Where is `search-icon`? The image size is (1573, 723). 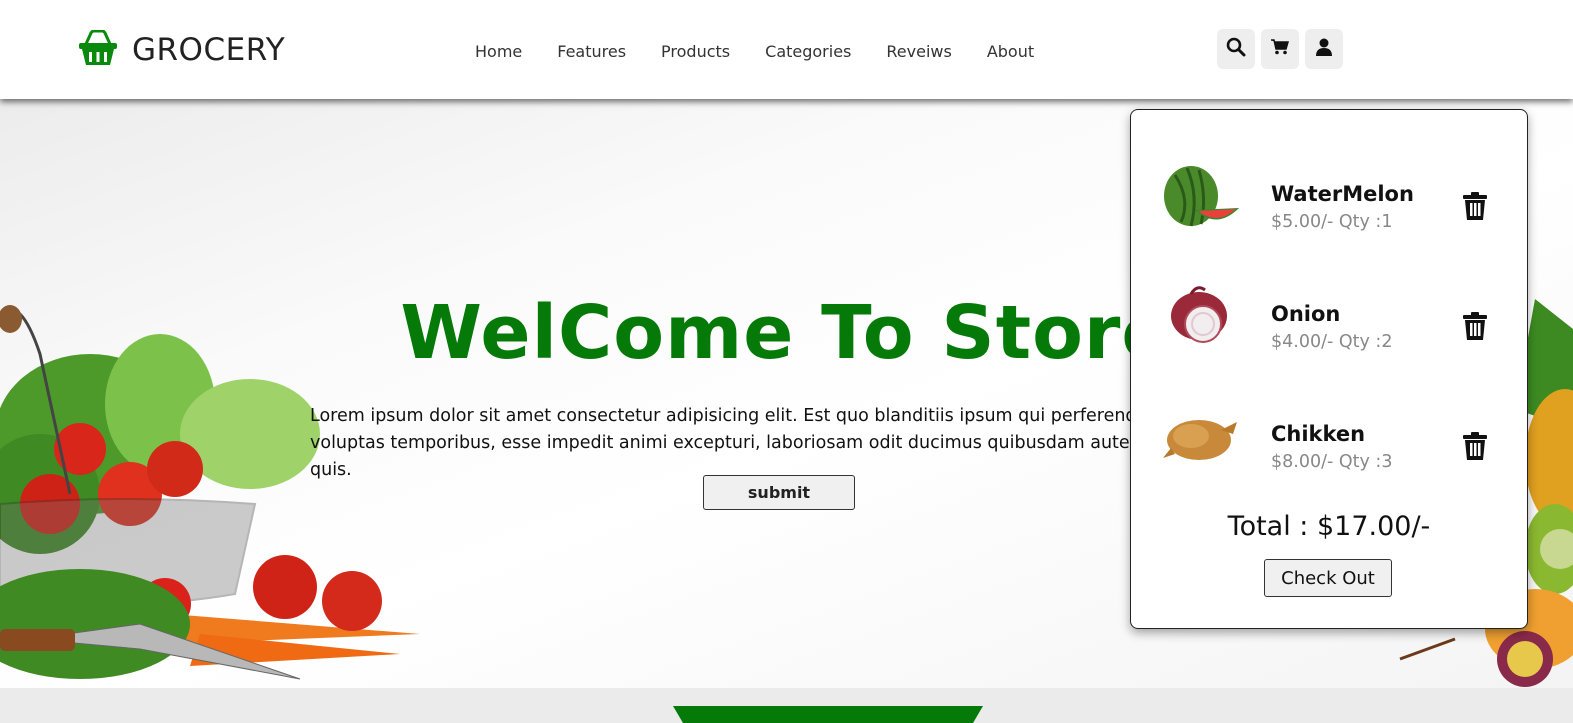
search-icon is located at coordinates (1236, 49).